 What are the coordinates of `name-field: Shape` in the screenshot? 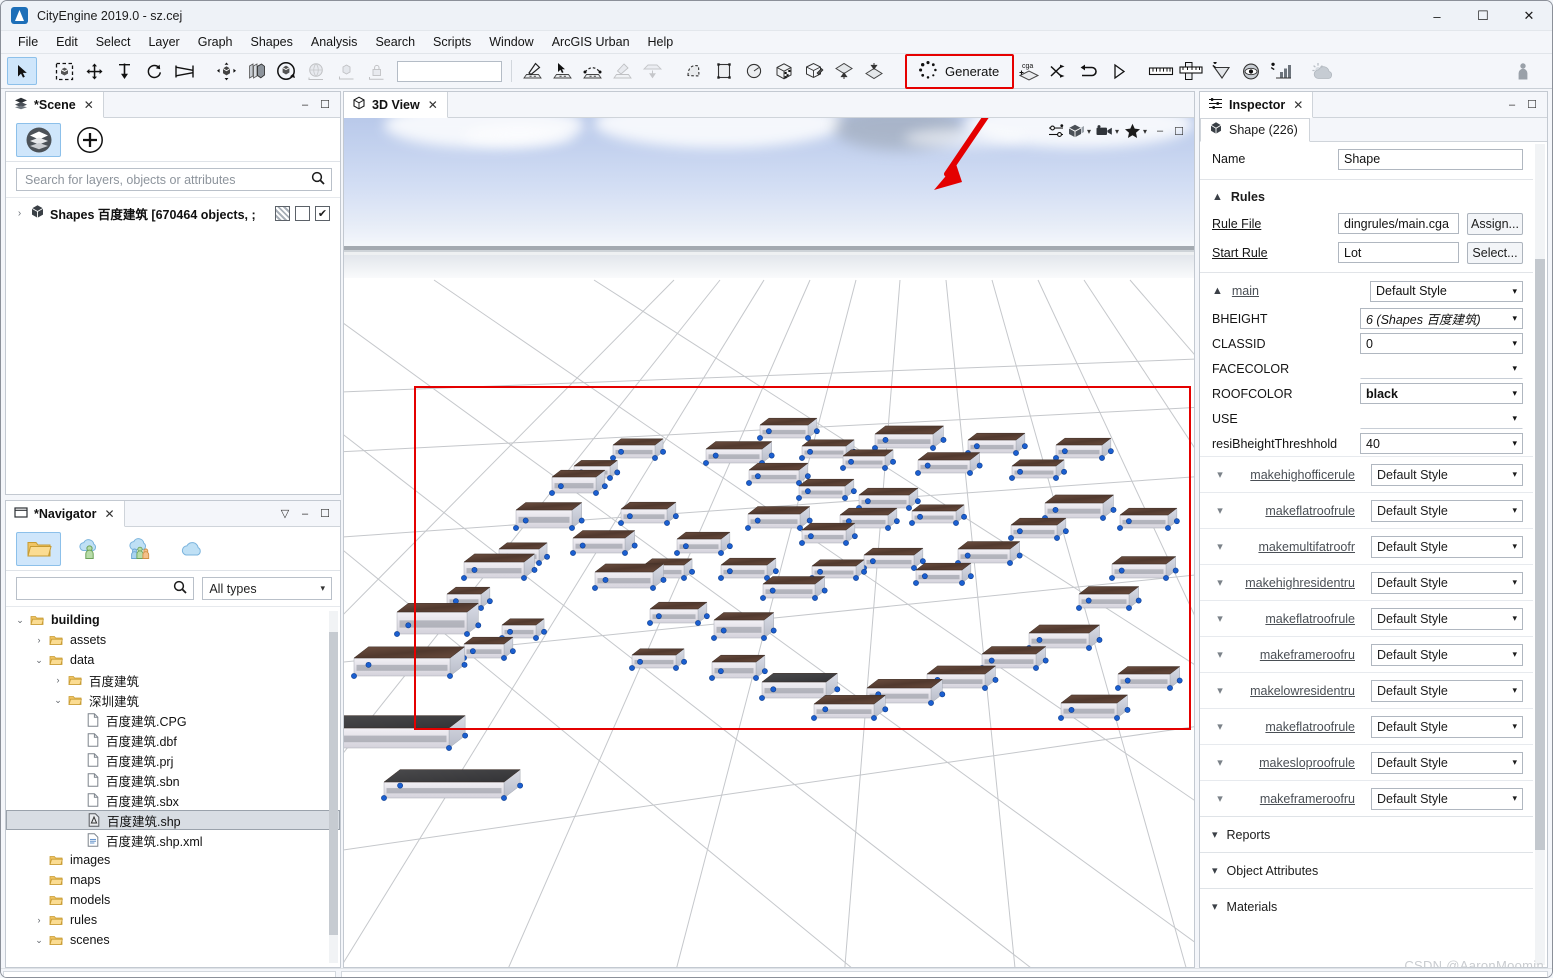 It's located at (1430, 159).